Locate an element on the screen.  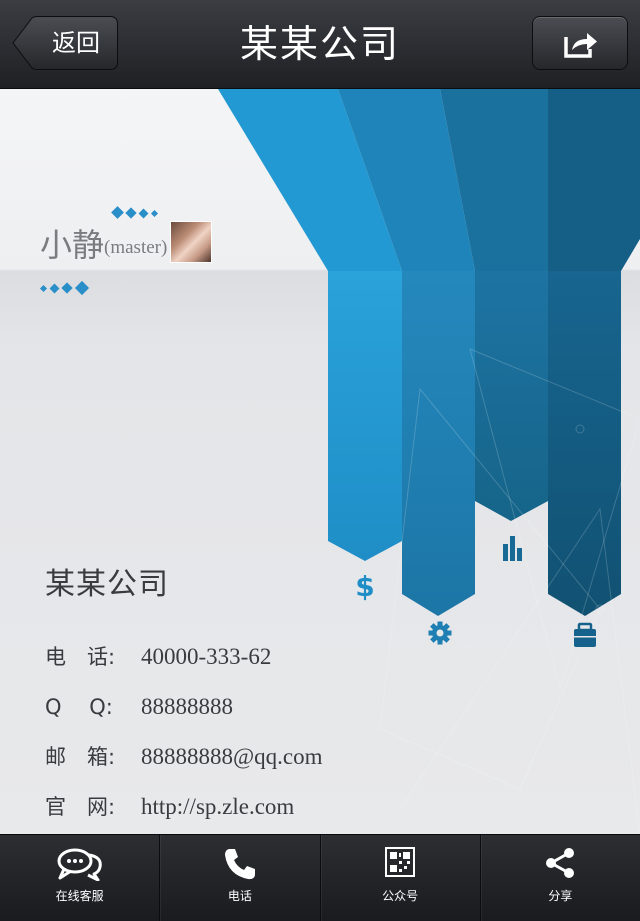
contact-person: 小静 (master) is located at coordinates (126, 243).